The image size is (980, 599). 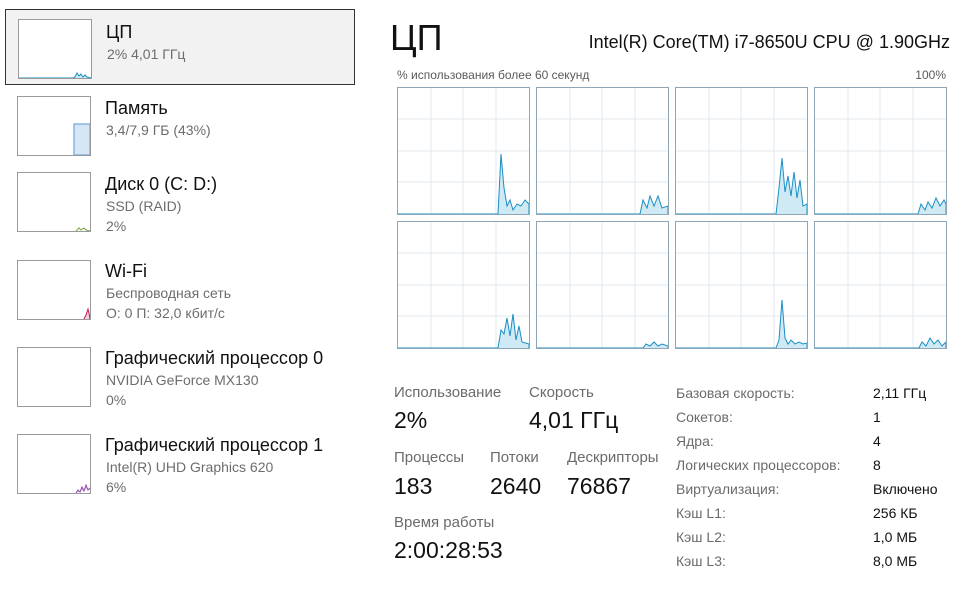 I want to click on disk-thumbnail, so click(x=54, y=202).